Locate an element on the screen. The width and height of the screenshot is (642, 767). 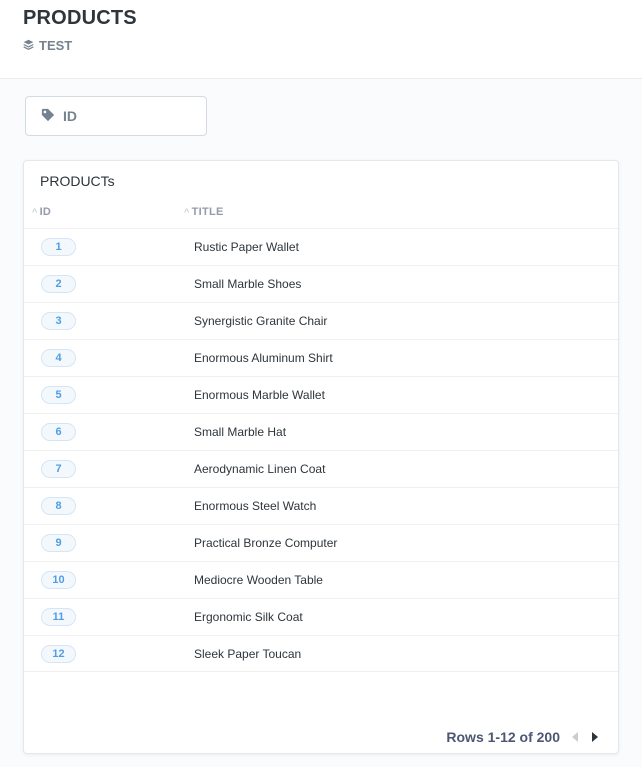
table-row: 4 Enormous Aluminum Shirt is located at coordinates (321, 357).